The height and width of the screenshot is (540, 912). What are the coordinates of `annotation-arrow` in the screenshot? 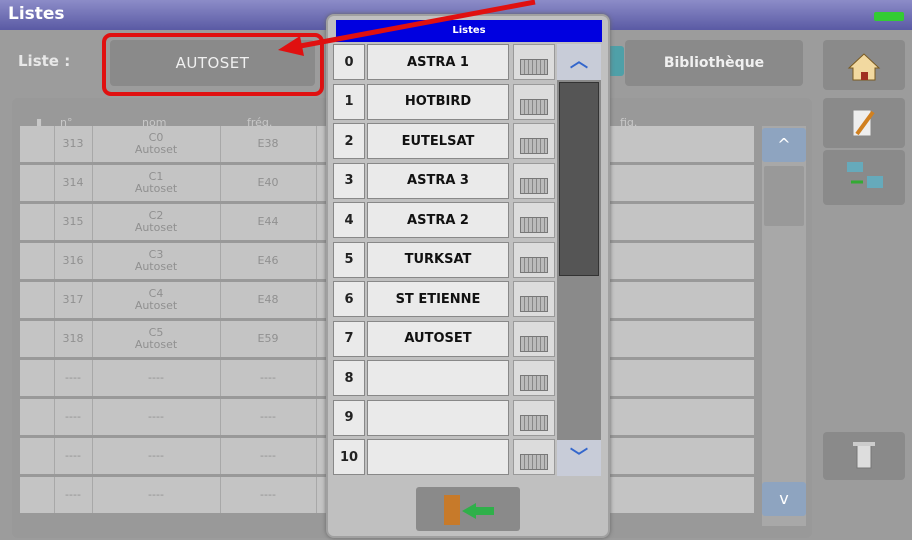 It's located at (407, 28).